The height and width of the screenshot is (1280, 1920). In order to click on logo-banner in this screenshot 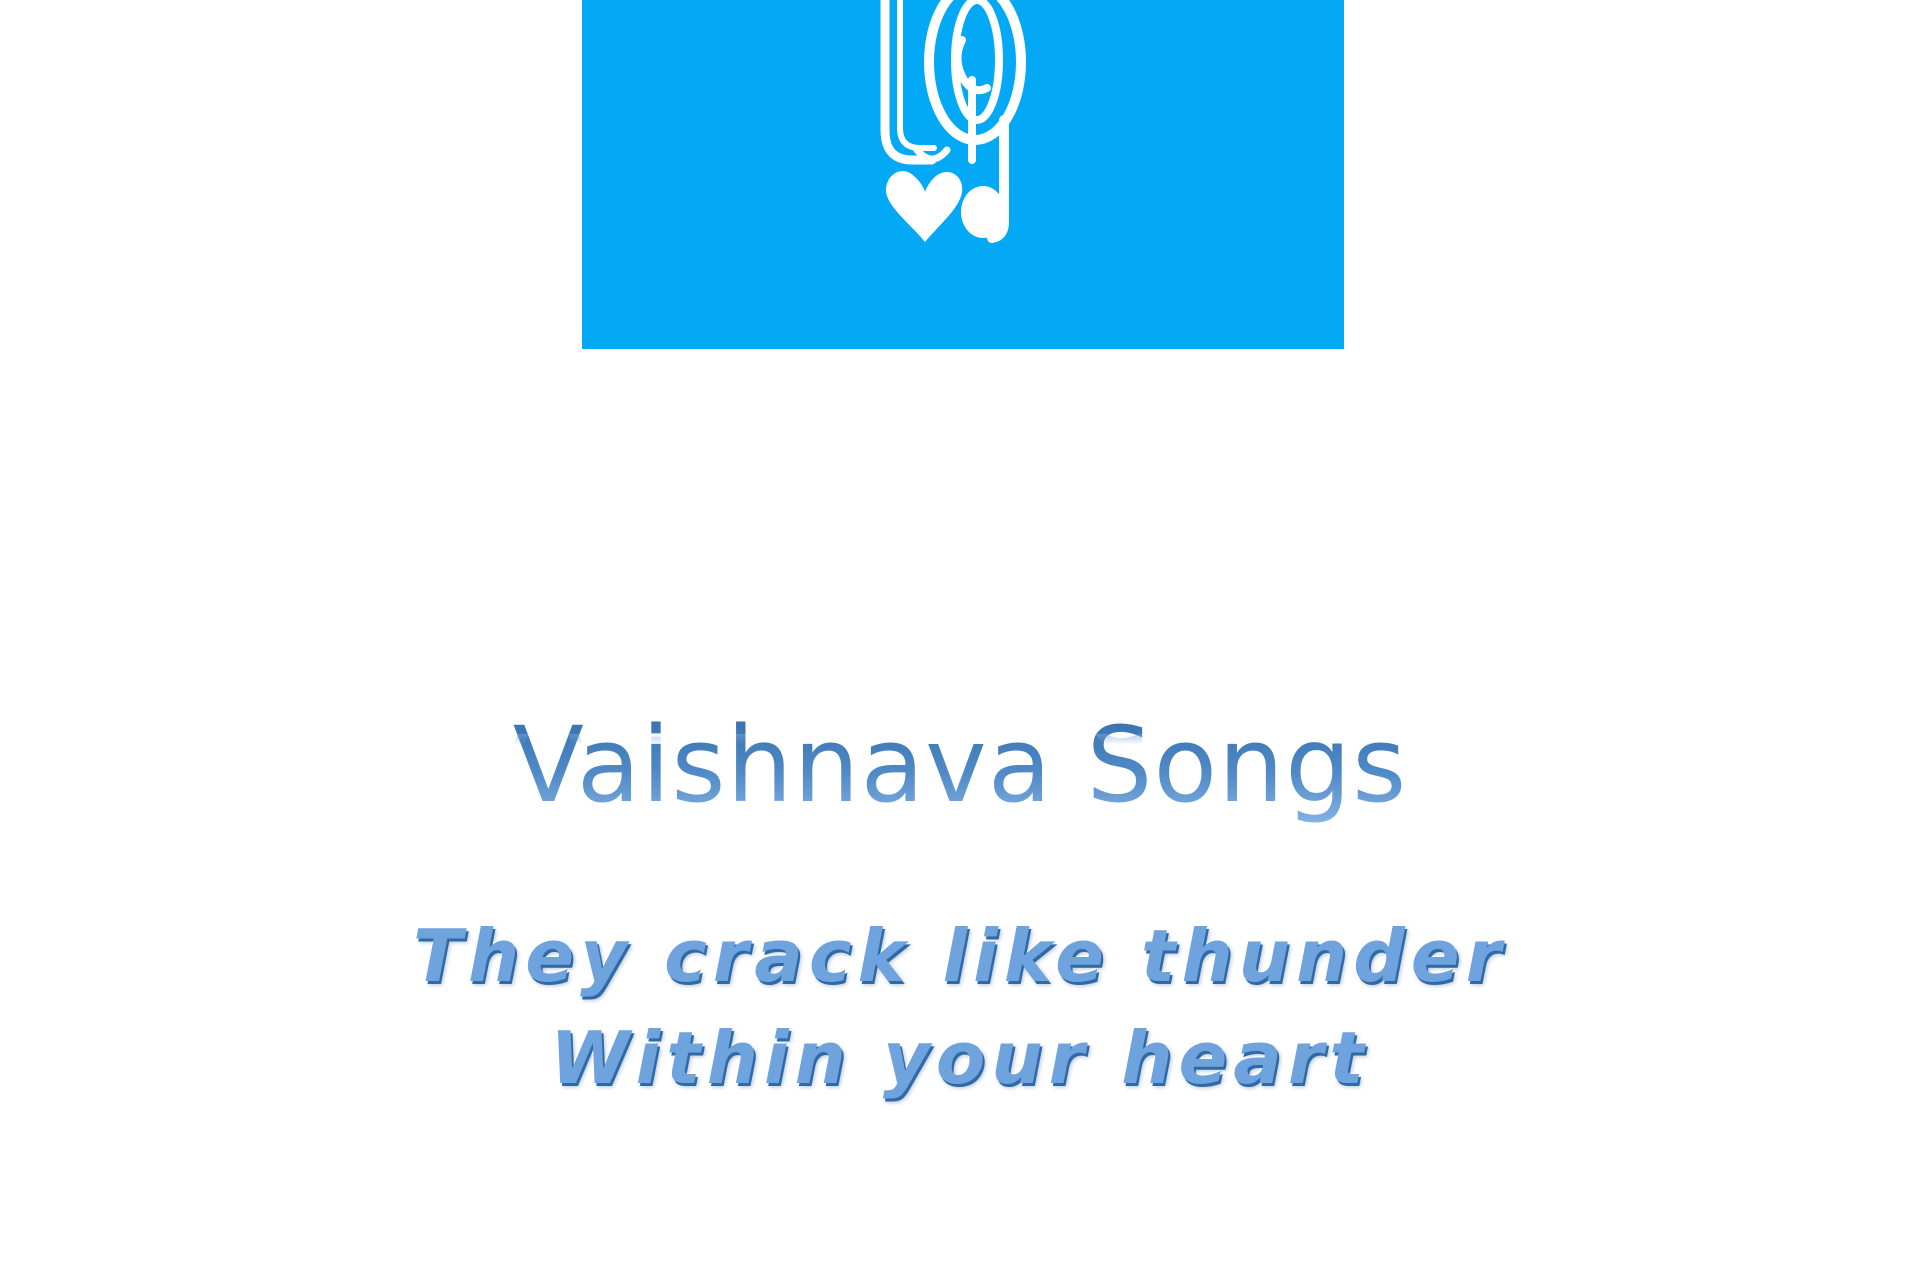, I will do `click(963, 174)`.